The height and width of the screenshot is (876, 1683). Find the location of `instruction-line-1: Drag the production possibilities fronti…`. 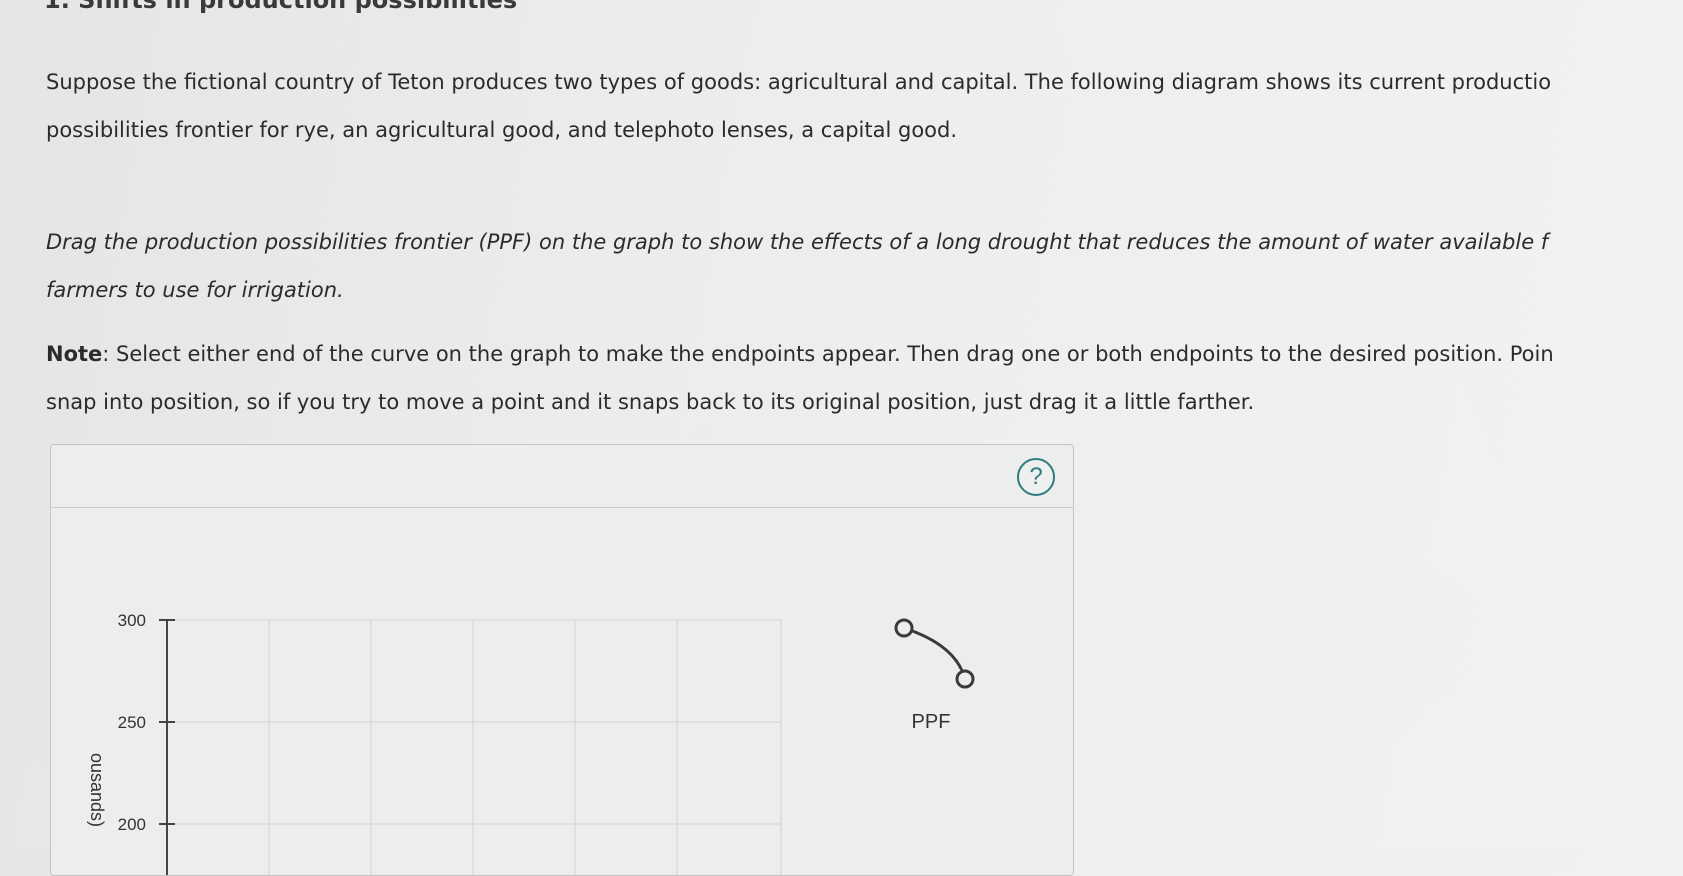

instruction-line-1: Drag the production possibilities fronti… is located at coordinates (797, 242).